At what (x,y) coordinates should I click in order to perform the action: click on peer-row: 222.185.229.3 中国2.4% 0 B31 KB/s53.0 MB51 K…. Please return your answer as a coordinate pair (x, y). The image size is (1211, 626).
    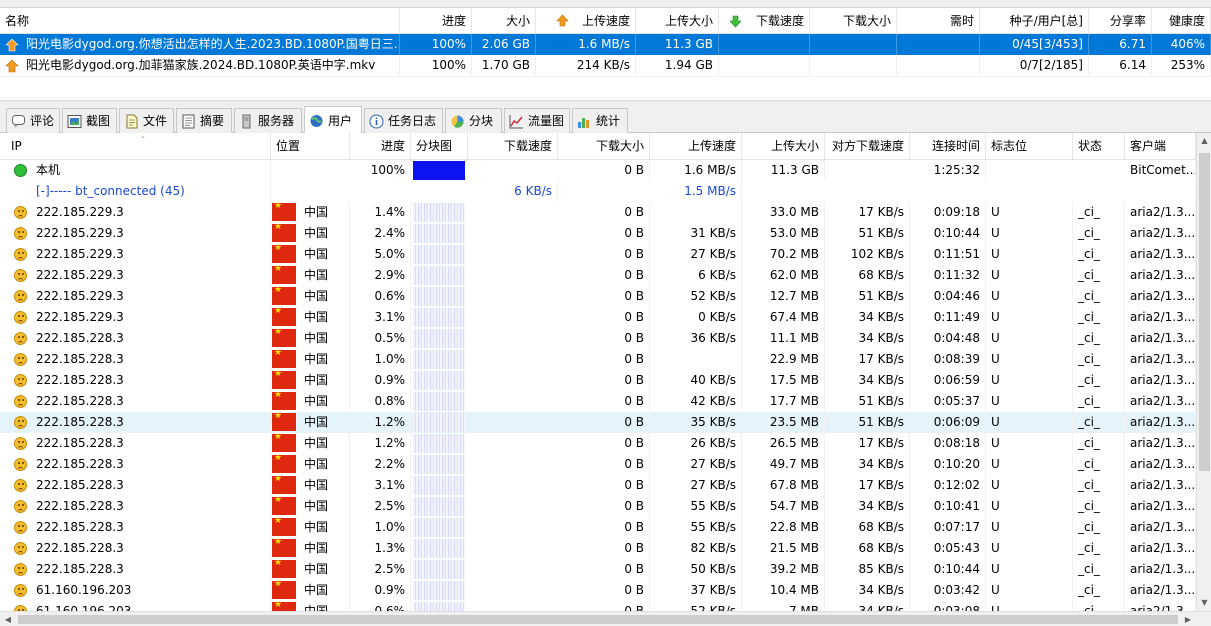
    Looking at the image, I should click on (598, 233).